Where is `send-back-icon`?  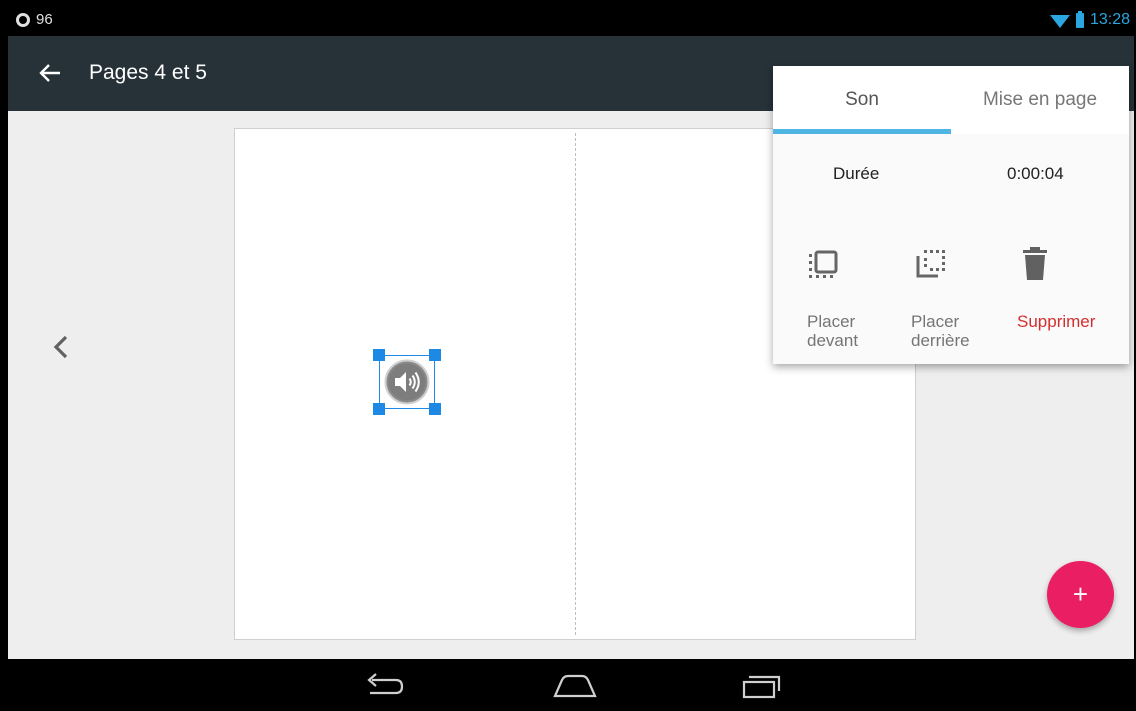
send-back-icon is located at coordinates (932, 266).